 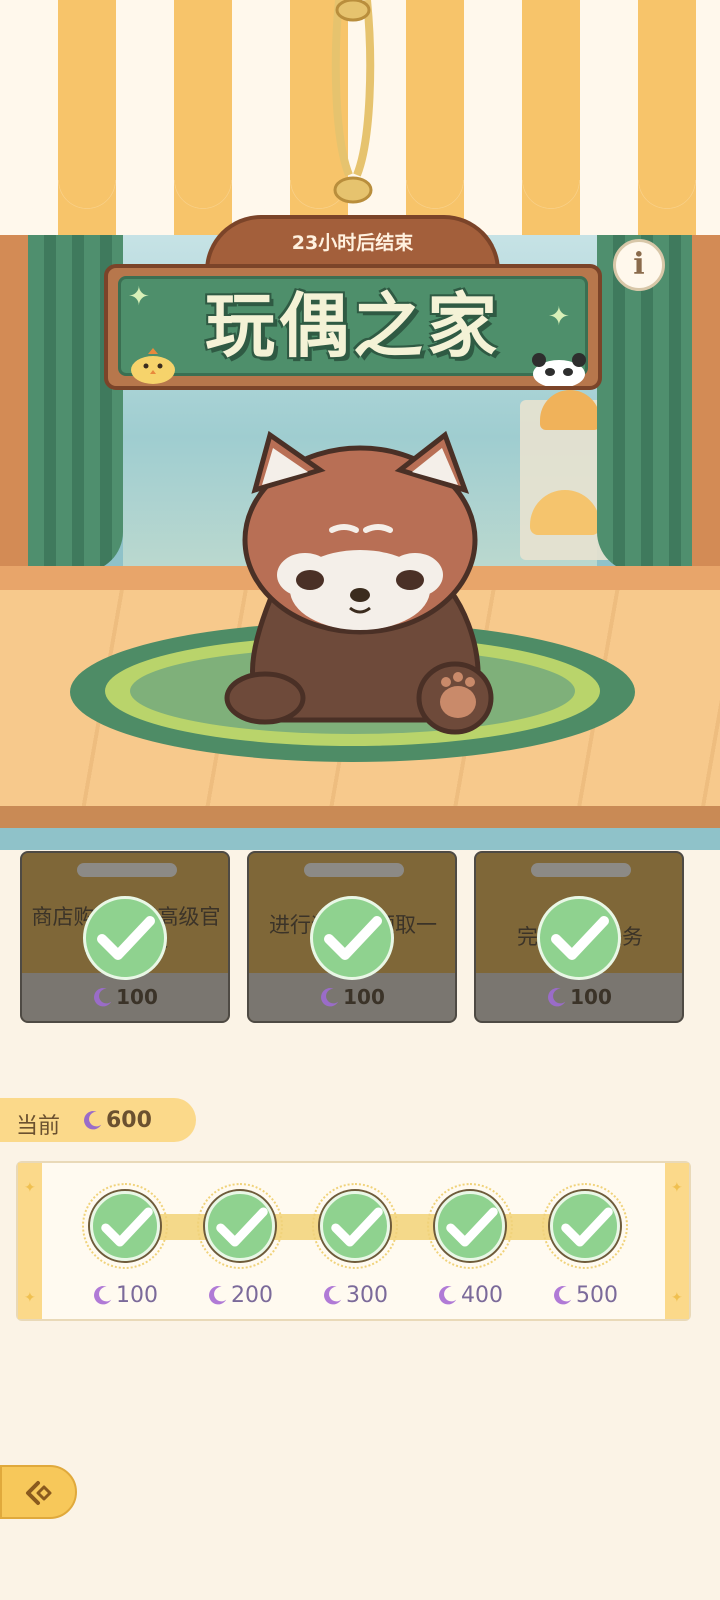 I want to click on milestone-value: 500, so click(x=597, y=1295).